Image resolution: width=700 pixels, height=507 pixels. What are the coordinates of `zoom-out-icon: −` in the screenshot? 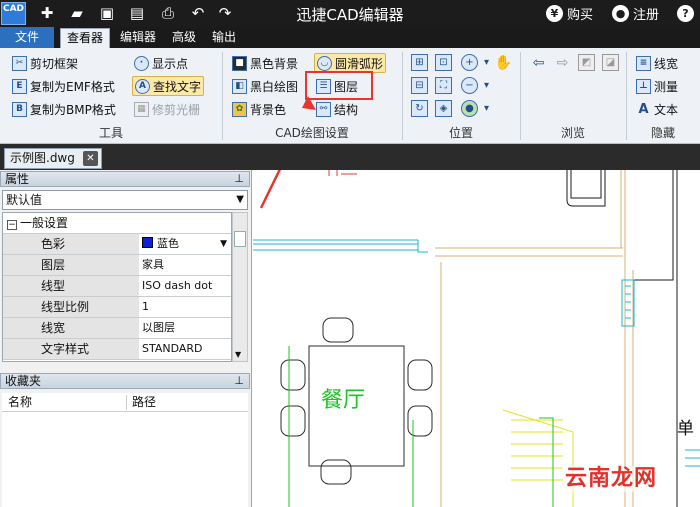 It's located at (469, 85).